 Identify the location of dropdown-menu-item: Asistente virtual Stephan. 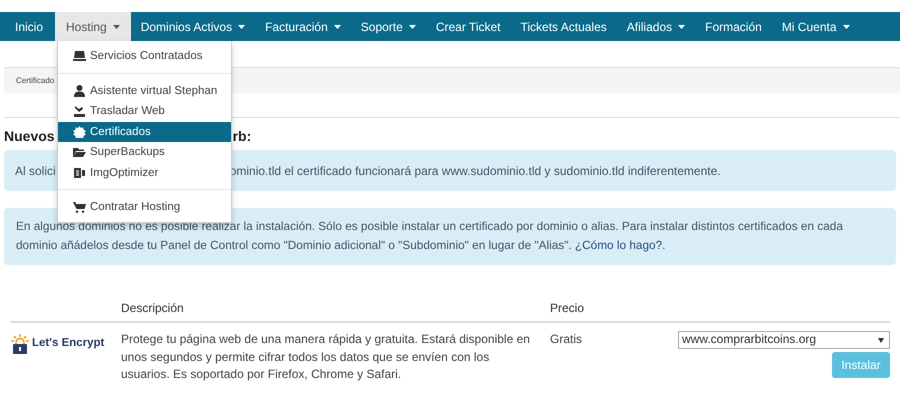
(144, 90).